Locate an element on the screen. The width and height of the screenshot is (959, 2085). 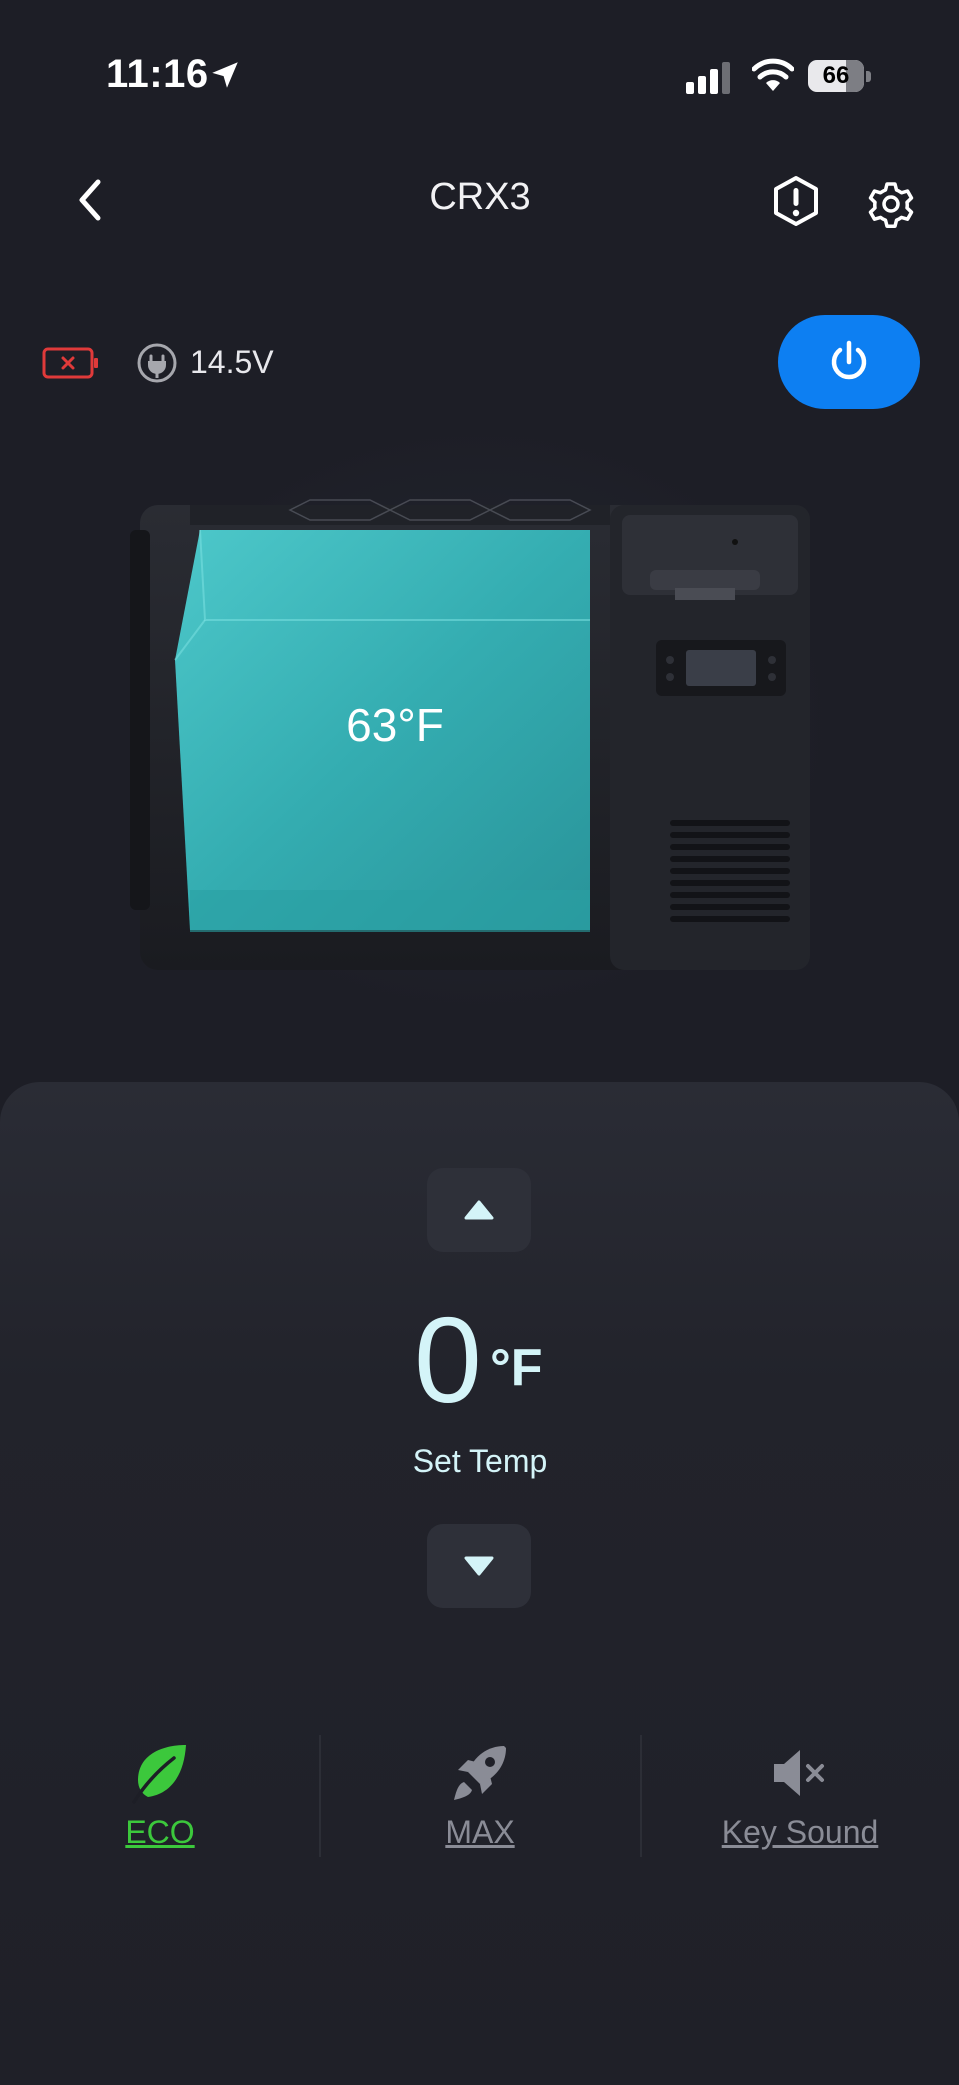
set-temp-value: 0 is located at coordinates (448, 1360).